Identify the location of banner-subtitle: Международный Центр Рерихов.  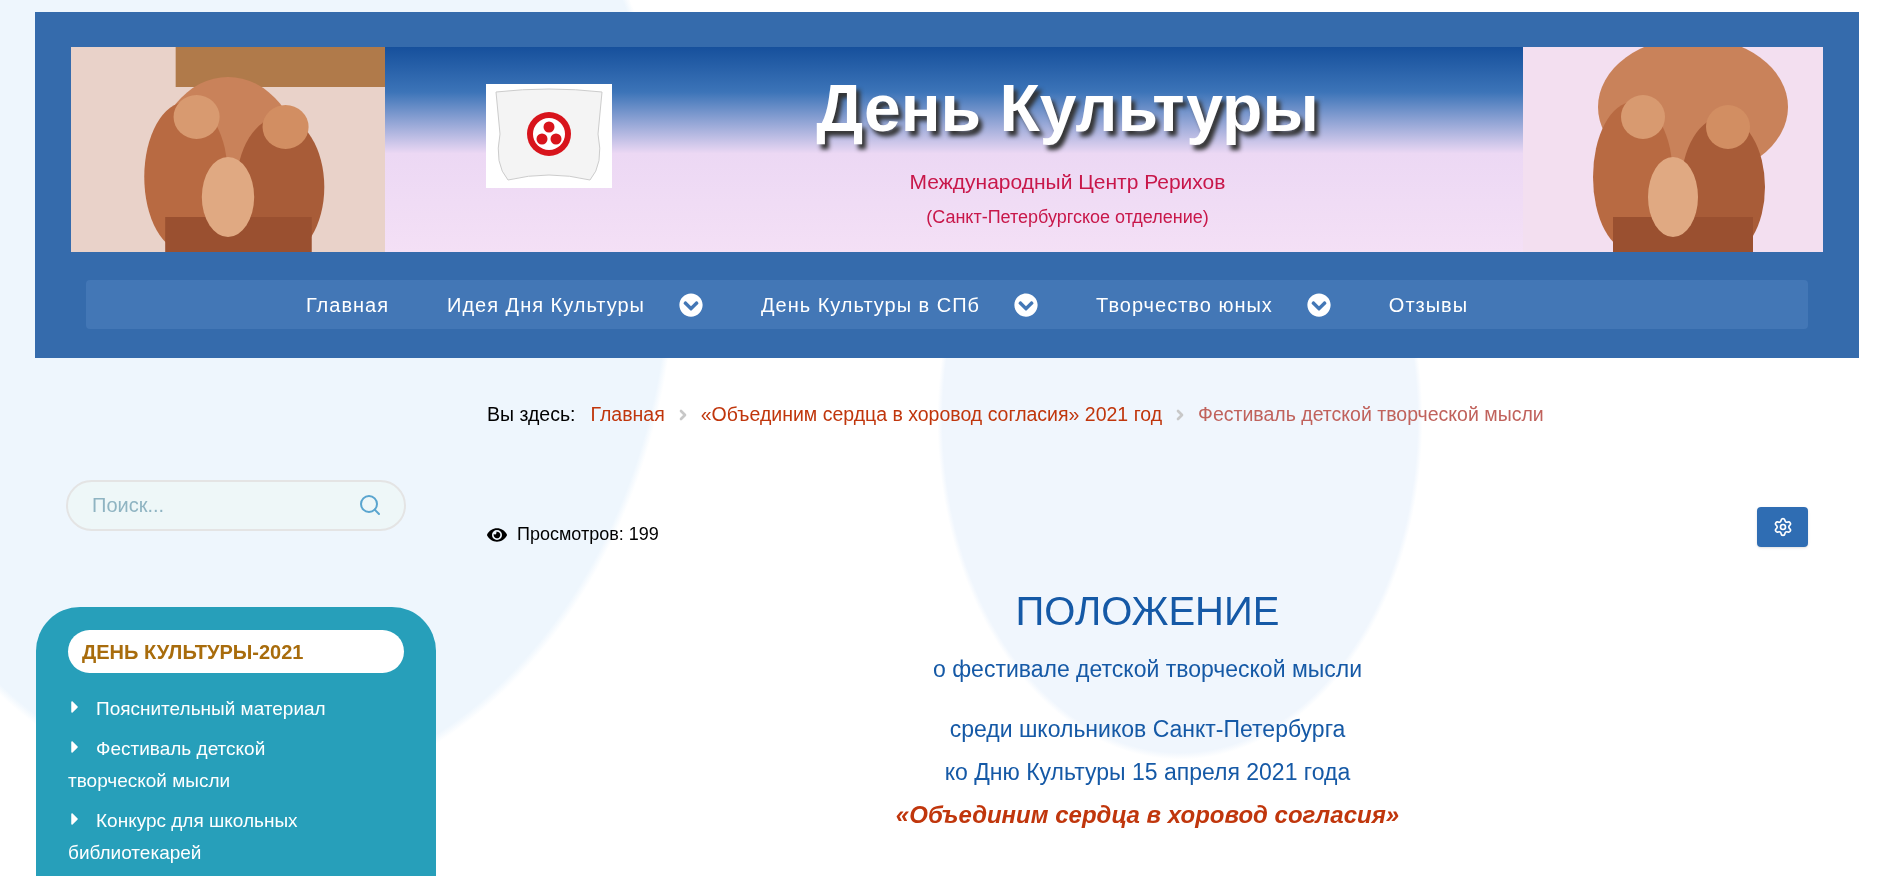
(1067, 182).